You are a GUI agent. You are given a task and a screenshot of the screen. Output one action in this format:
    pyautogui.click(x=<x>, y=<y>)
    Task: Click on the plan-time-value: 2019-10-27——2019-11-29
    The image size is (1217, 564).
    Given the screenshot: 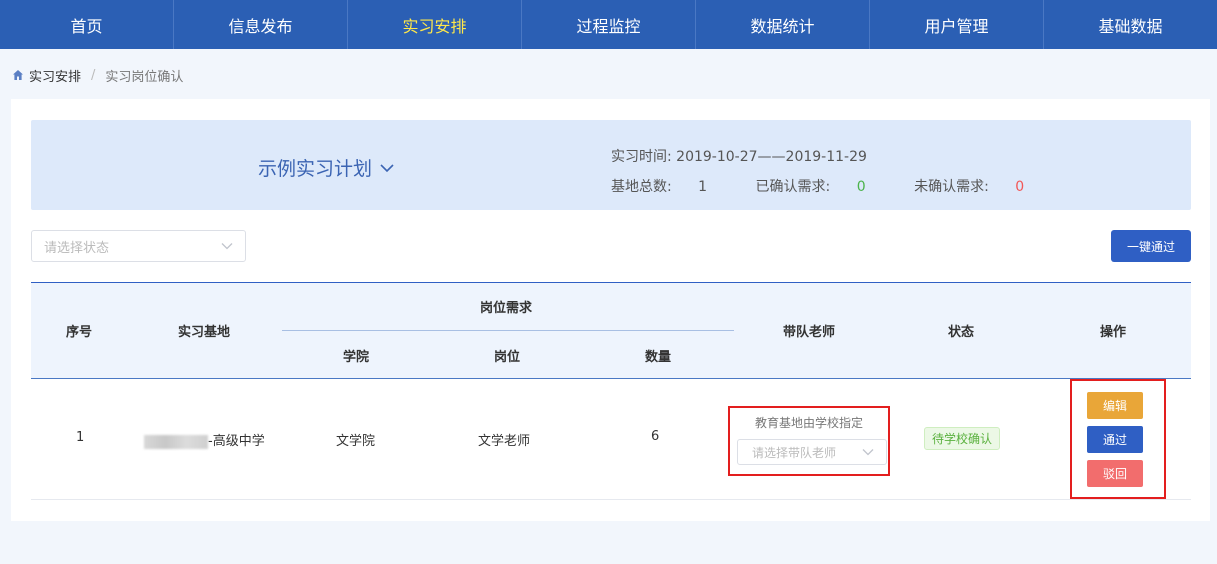 What is the action you would take?
    pyautogui.click(x=771, y=157)
    